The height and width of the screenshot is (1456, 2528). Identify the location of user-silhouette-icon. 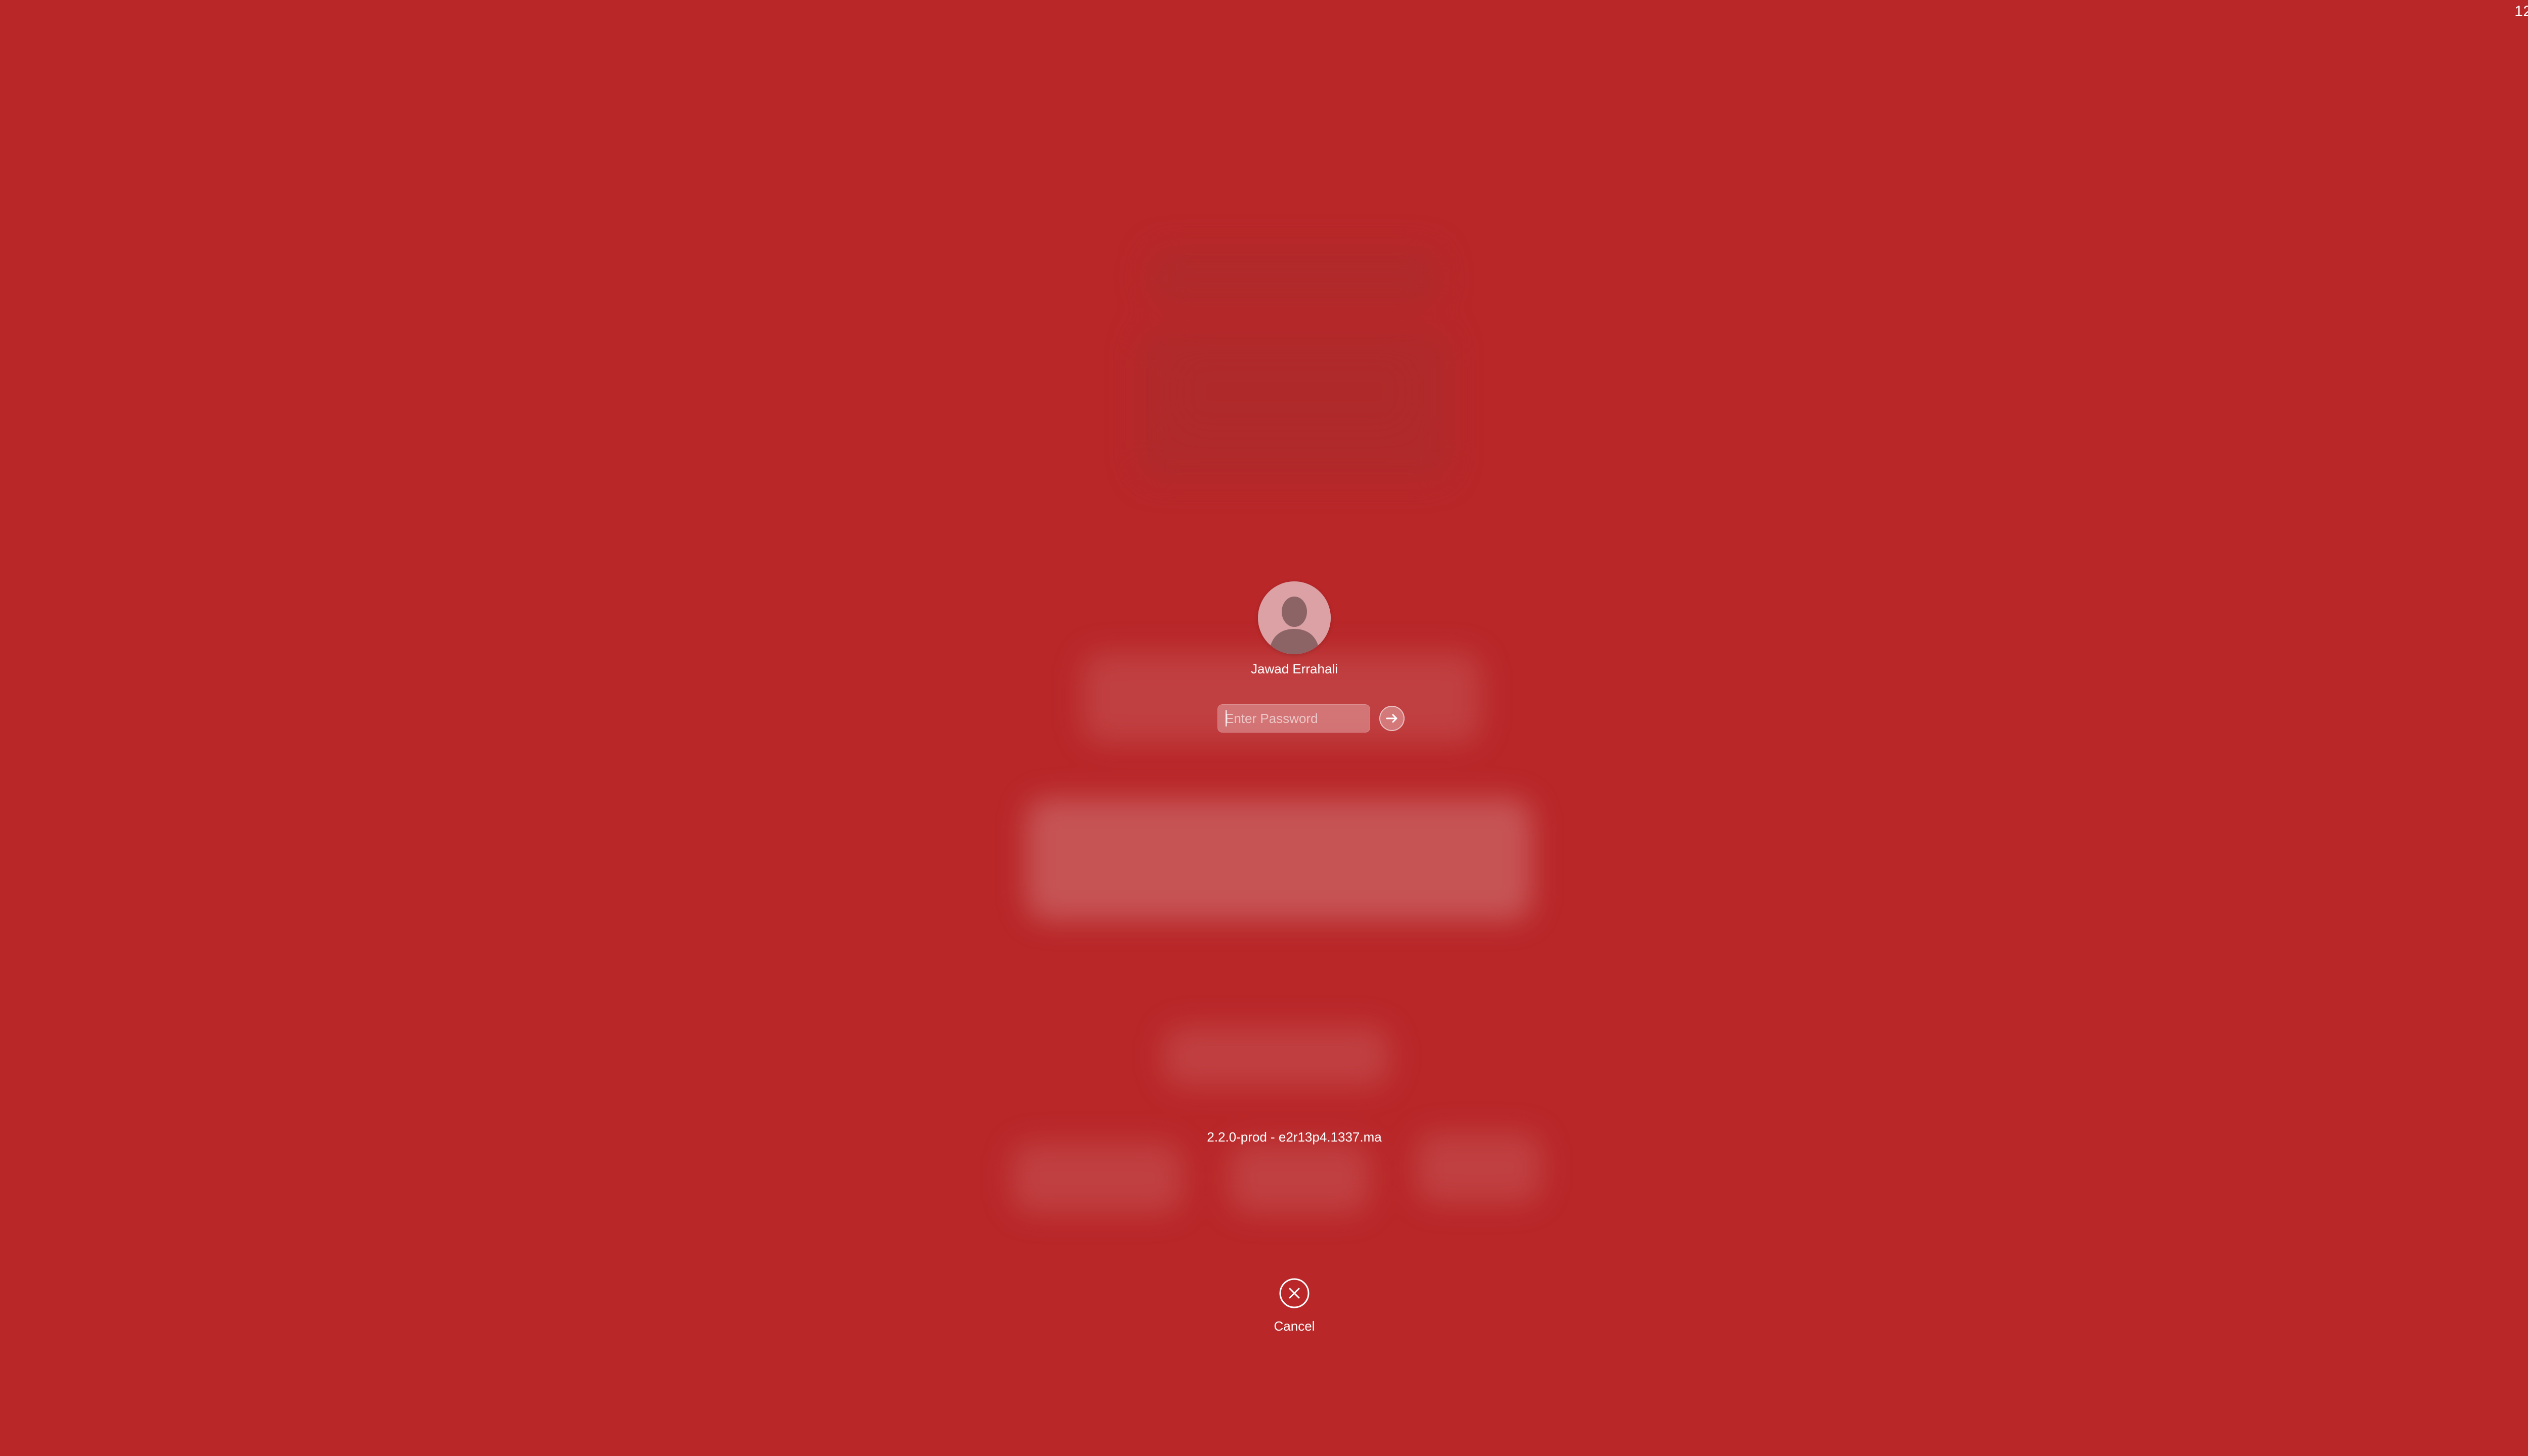
(1295, 617).